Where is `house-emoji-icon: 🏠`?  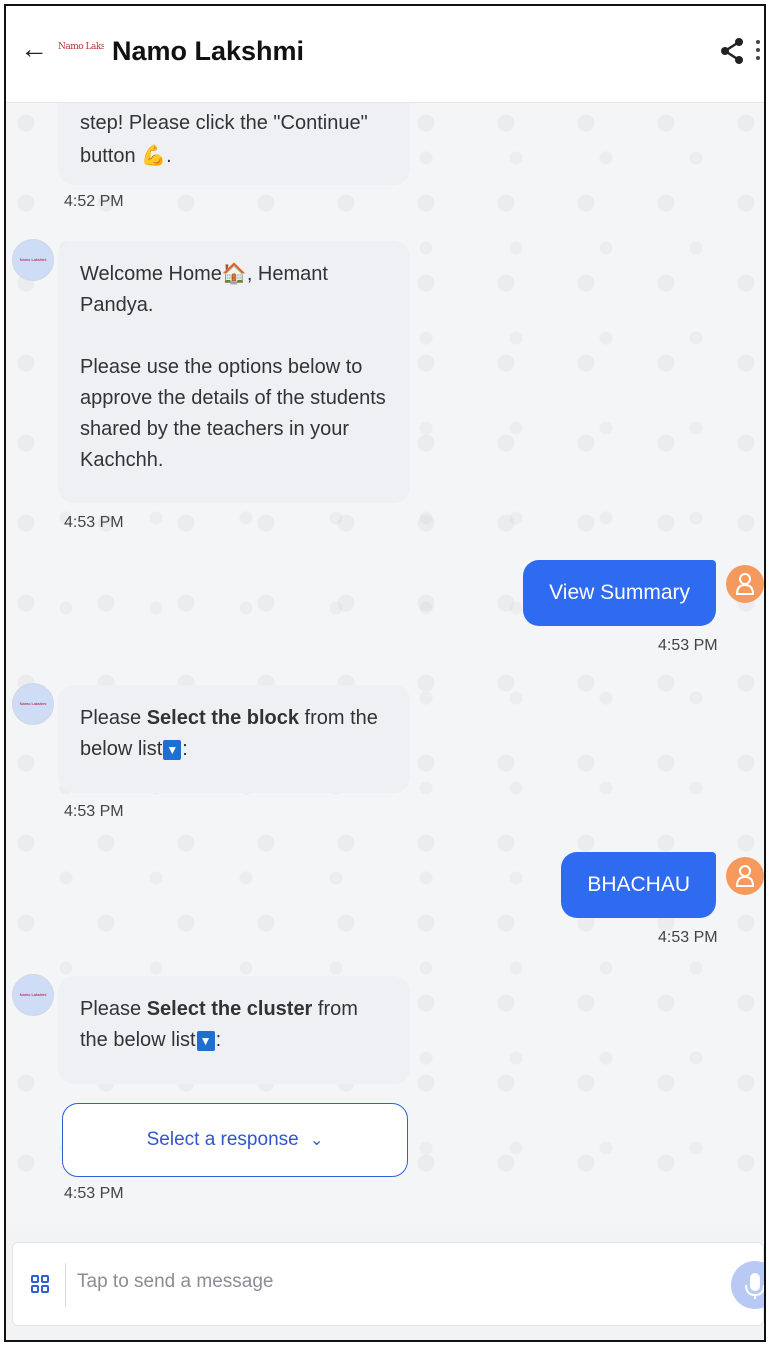
house-emoji-icon: 🏠 is located at coordinates (234, 274).